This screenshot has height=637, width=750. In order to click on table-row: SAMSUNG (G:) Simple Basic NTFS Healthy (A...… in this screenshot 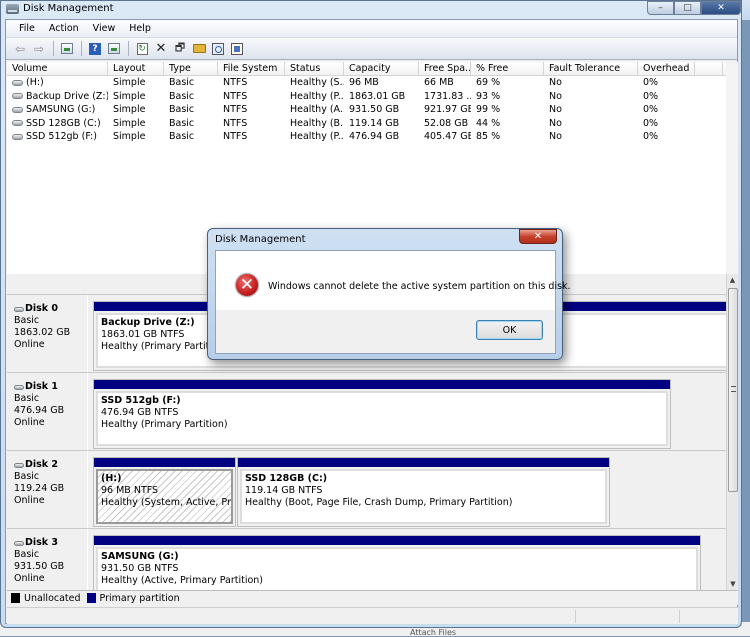, I will do `click(366, 110)`.